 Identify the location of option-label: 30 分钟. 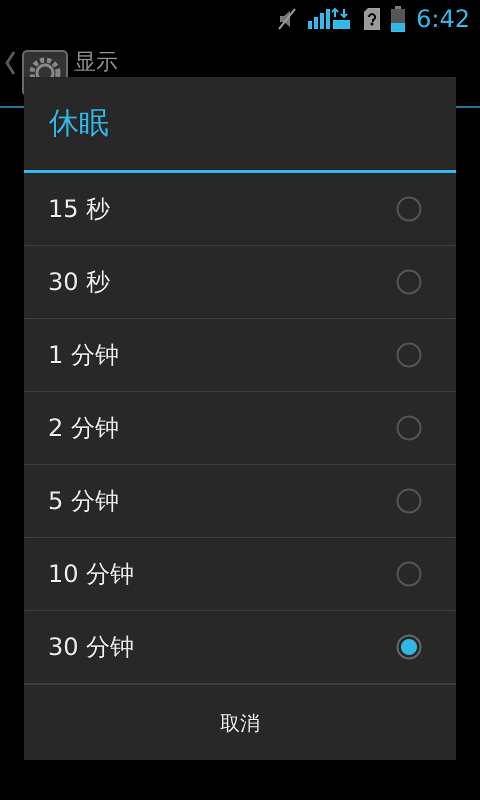
(91, 647).